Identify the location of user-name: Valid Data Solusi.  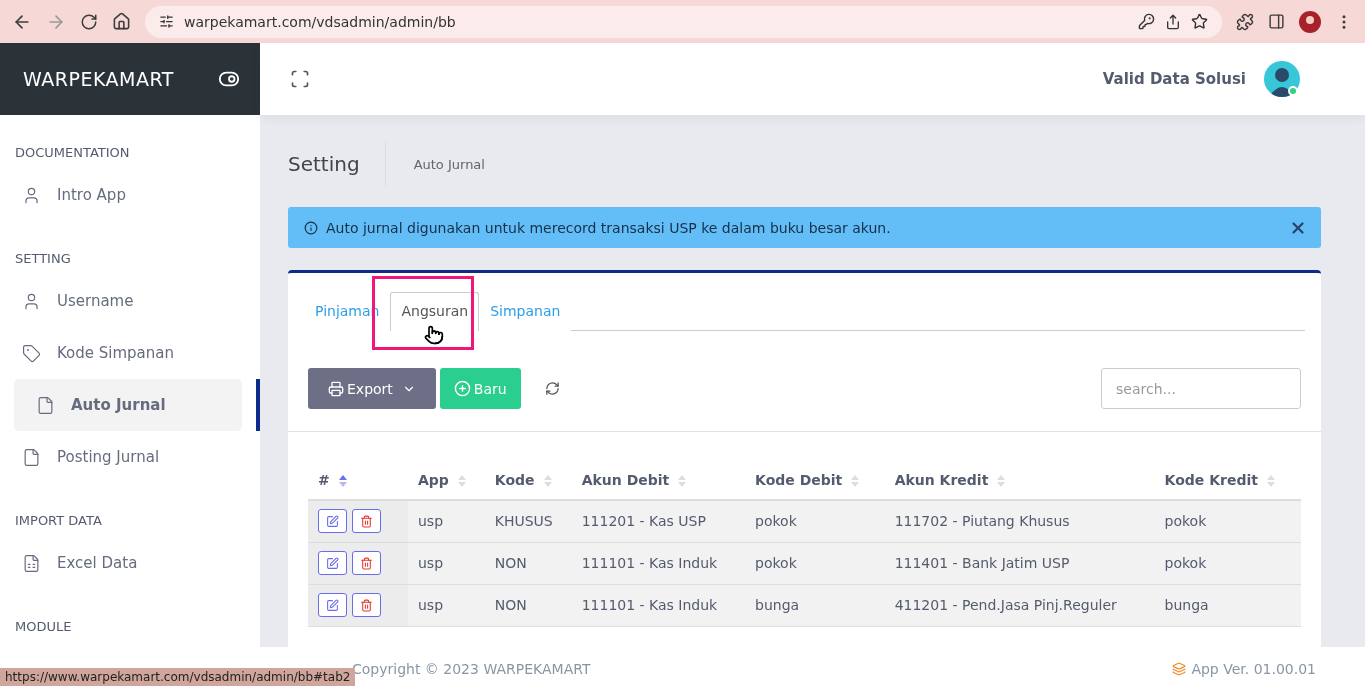
(1174, 79).